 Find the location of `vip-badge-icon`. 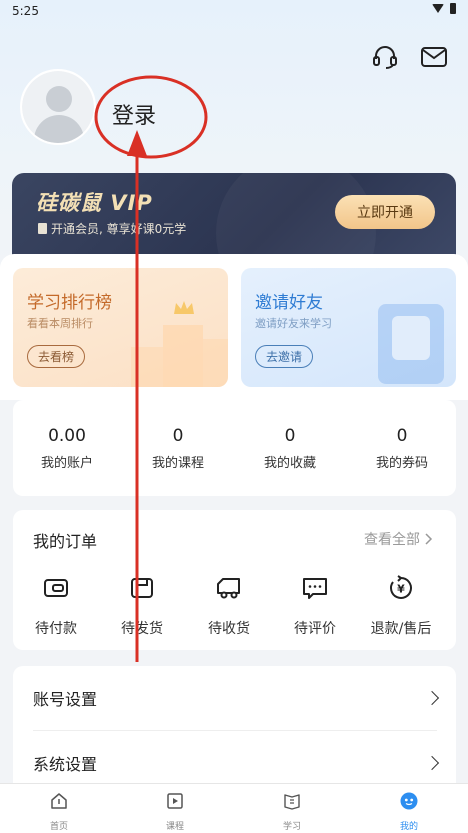

vip-badge-icon is located at coordinates (42, 228).